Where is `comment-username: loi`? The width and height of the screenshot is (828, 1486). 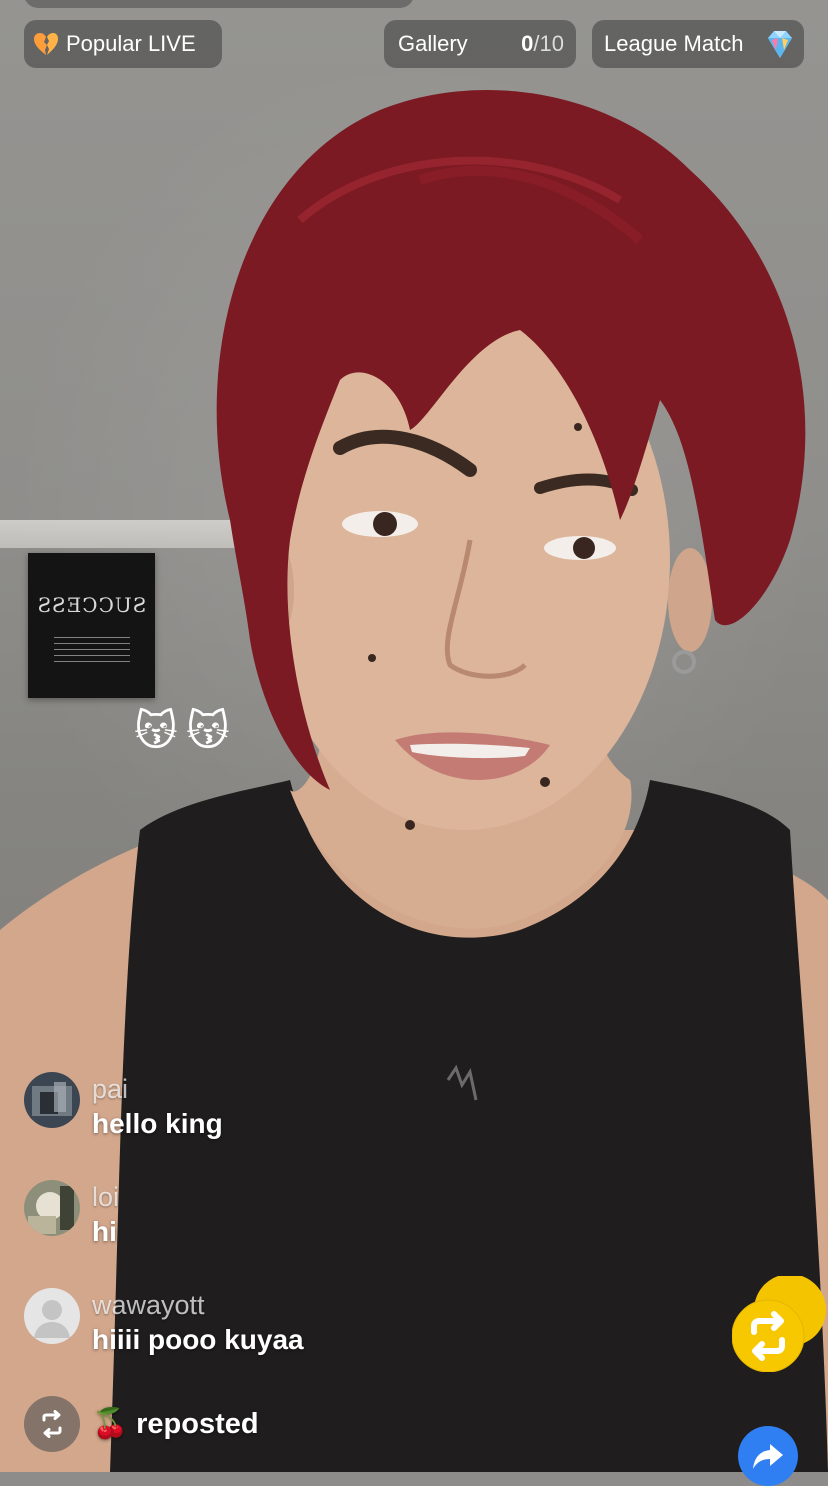 comment-username: loi is located at coordinates (105, 1197).